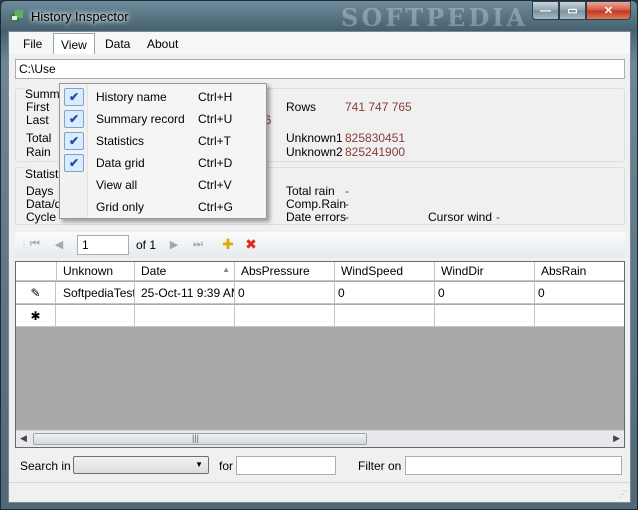  I want to click on menu-item-statistics: ✔ Statistics Ctrl+T, so click(163, 141).